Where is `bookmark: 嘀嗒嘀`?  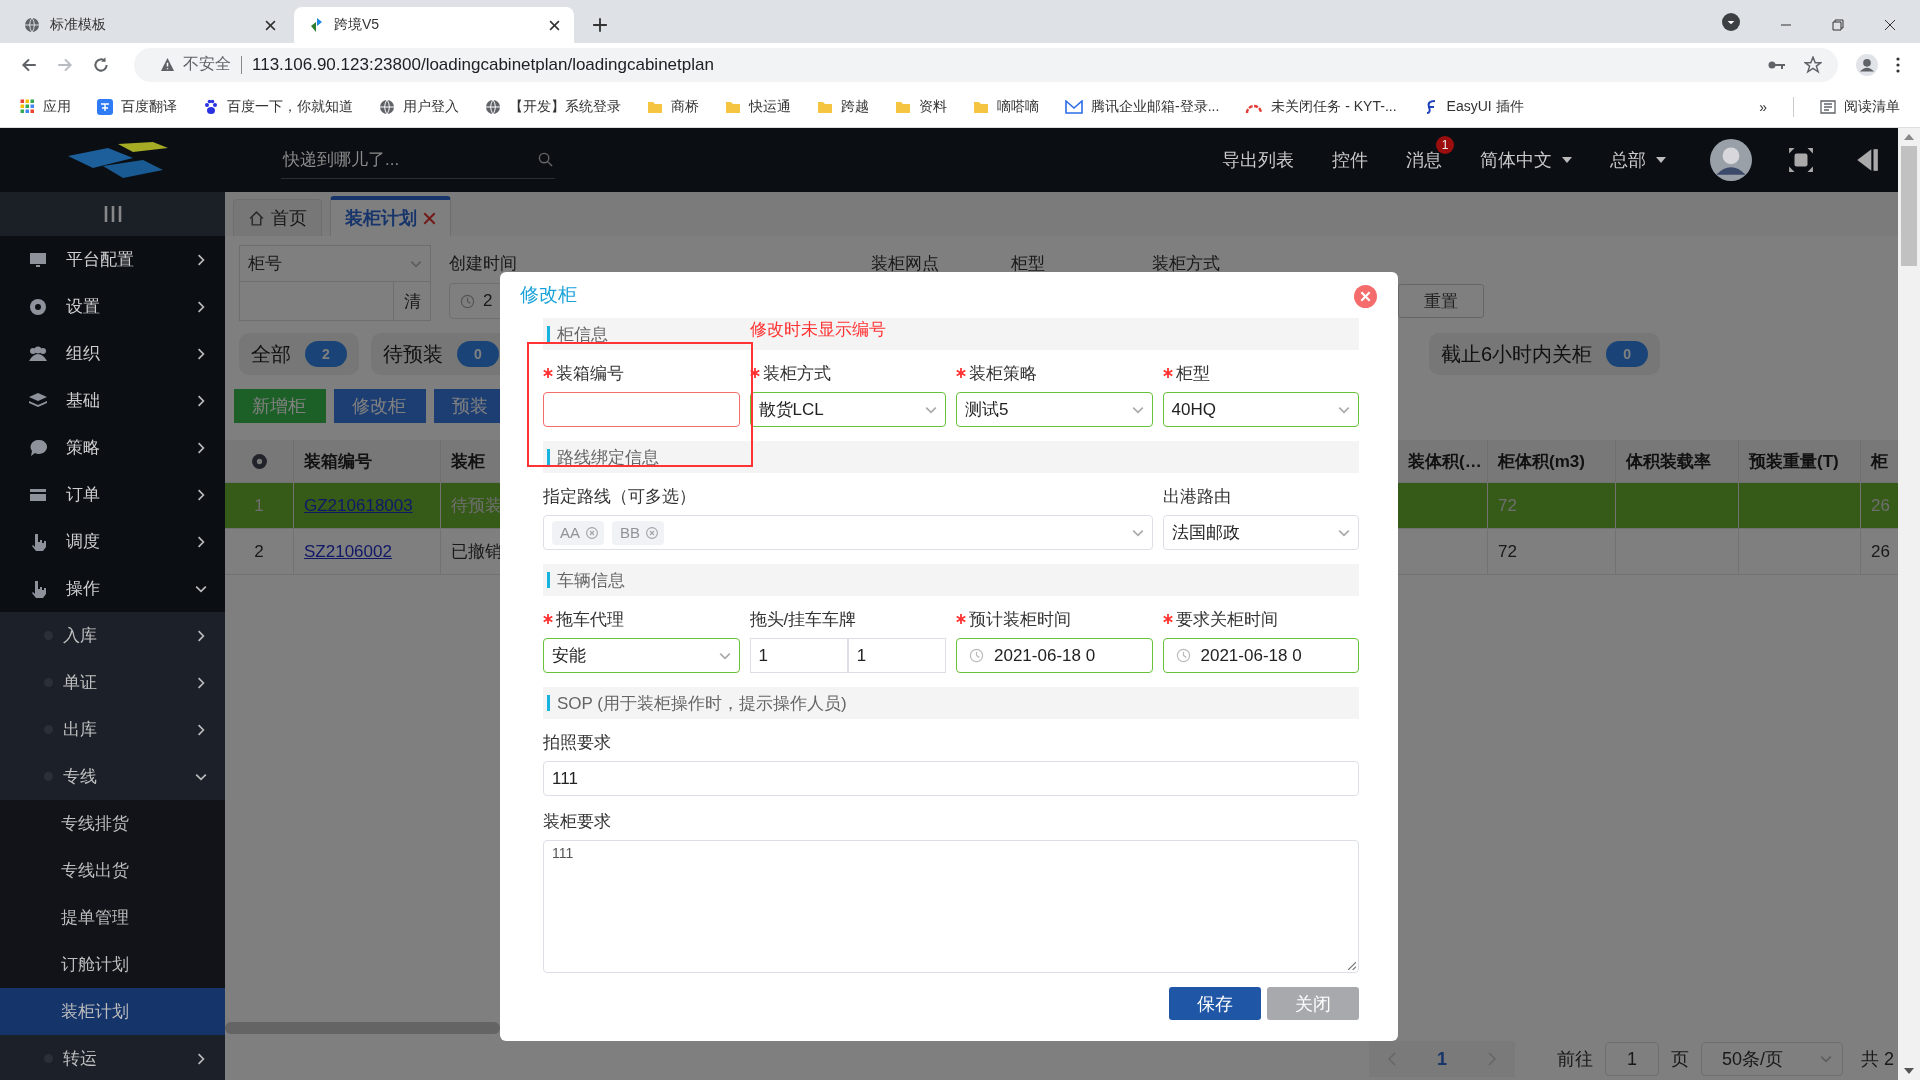
bookmark: 嘀嗒嘀 is located at coordinates (1006, 106).